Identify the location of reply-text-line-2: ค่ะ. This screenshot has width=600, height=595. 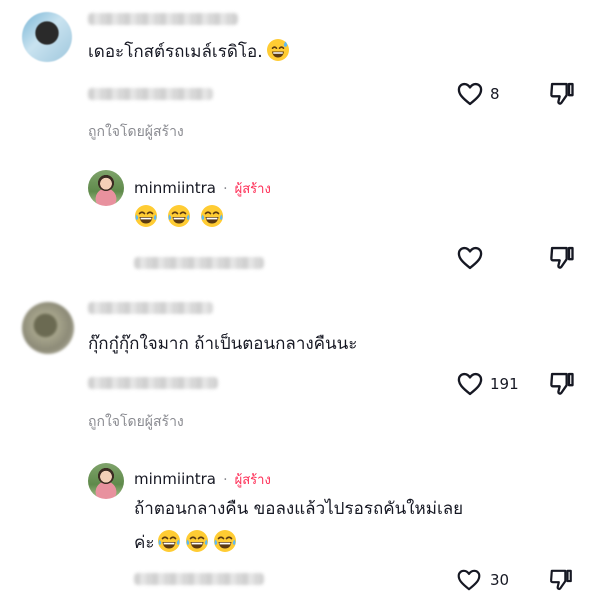
(185, 542).